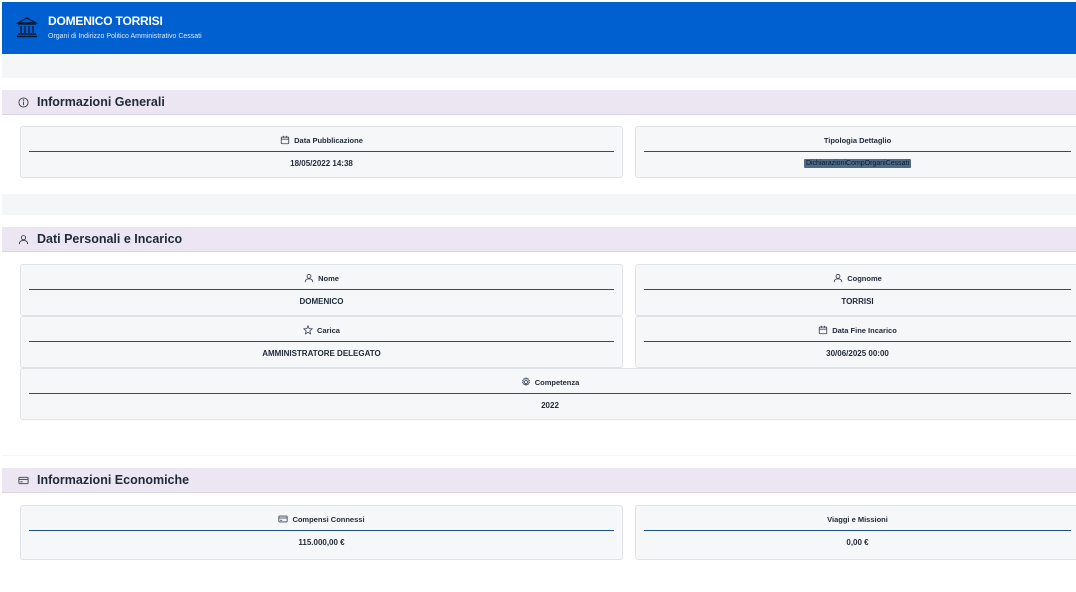 The height and width of the screenshot is (592, 1076). Describe the element at coordinates (857, 140) in the screenshot. I see `card-label: Tipologia Dettaglio` at that location.